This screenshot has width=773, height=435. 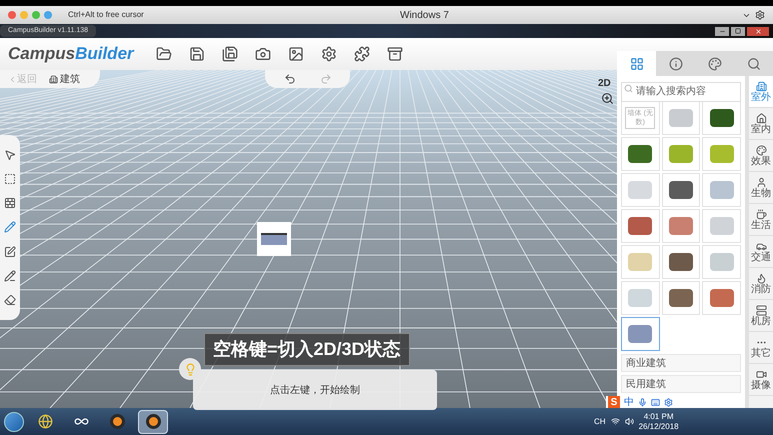 I want to click on save-as-icon, so click(x=230, y=54).